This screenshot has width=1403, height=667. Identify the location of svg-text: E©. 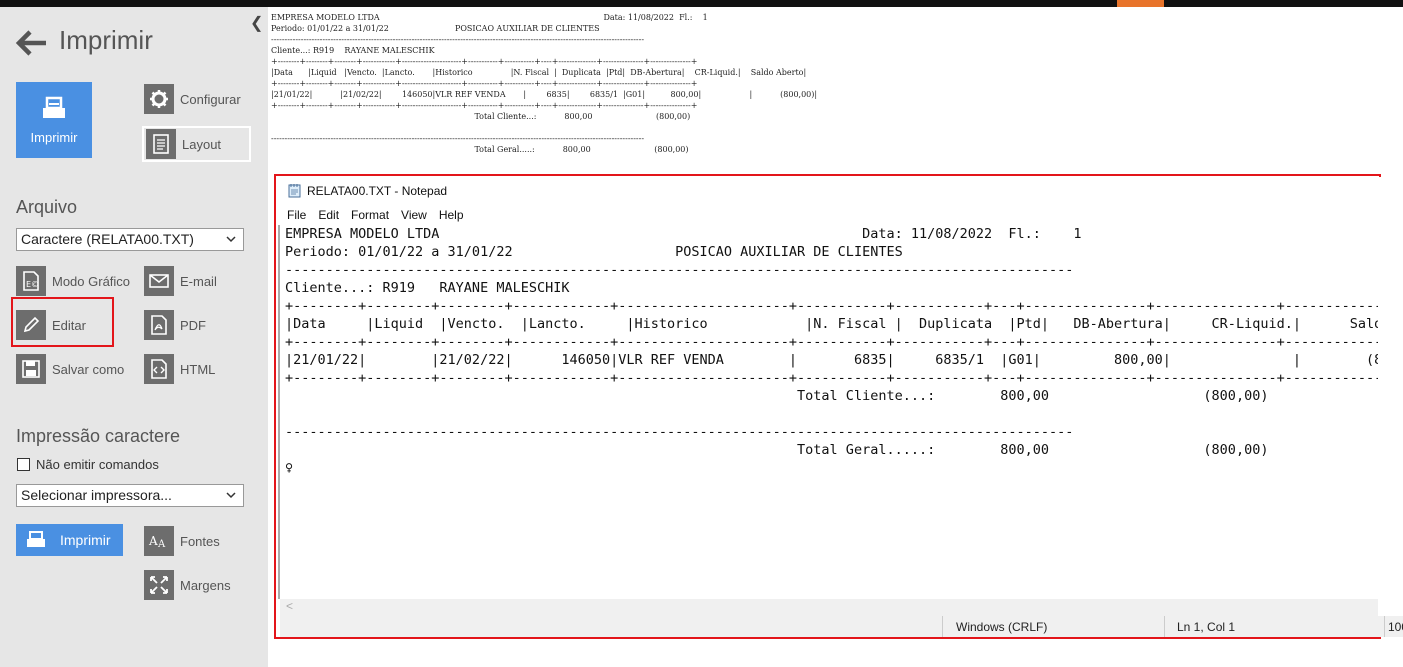
(32, 284).